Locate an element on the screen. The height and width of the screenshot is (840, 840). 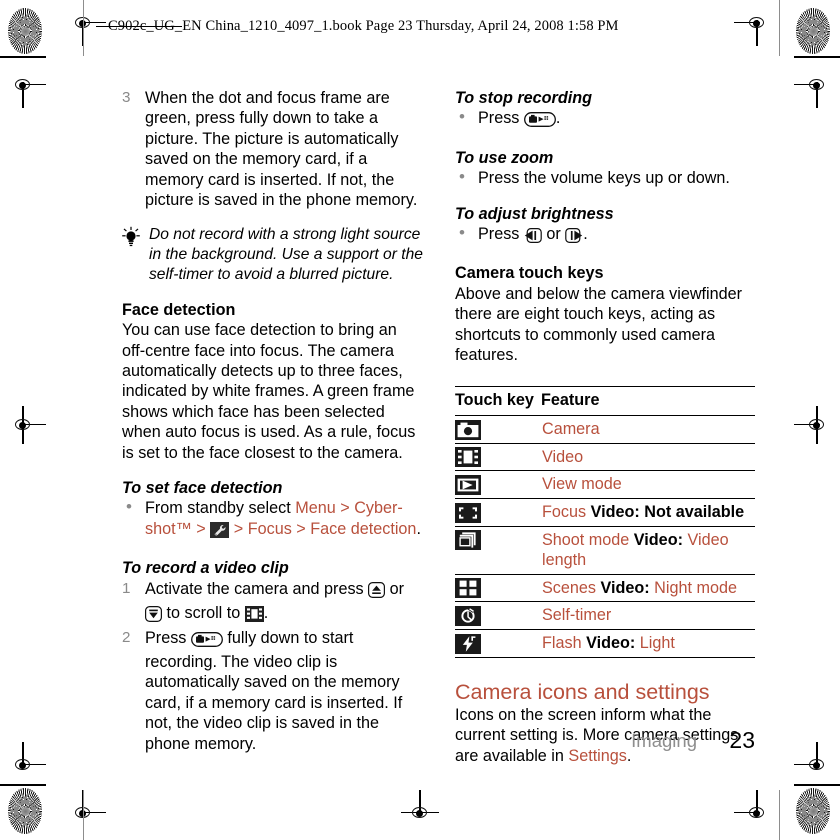
to-use-zoom-step: • Press the volume keys up or down. is located at coordinates (605, 177).